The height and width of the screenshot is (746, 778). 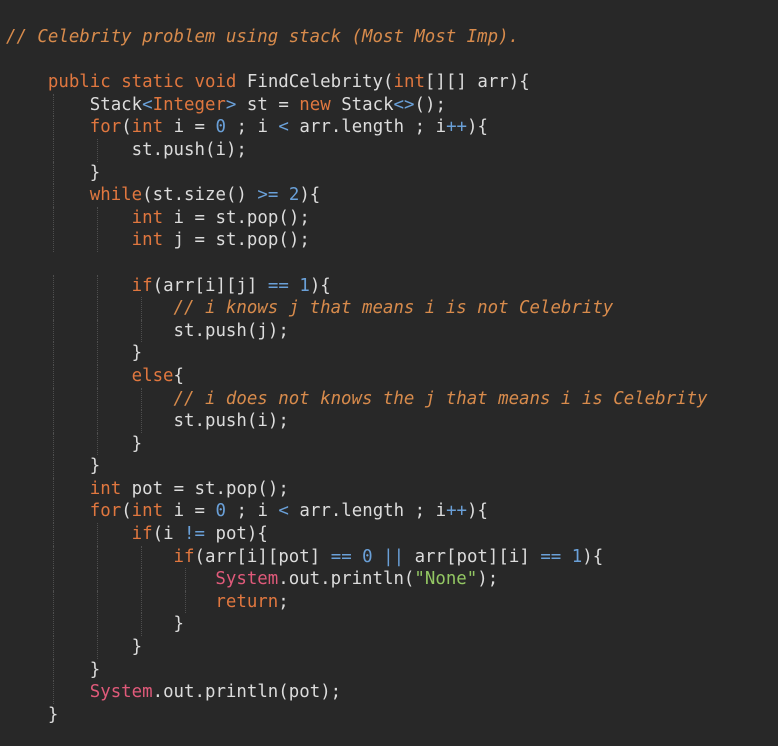 I want to click on code-line: while(st.size() >= 2){, so click(x=389, y=195).